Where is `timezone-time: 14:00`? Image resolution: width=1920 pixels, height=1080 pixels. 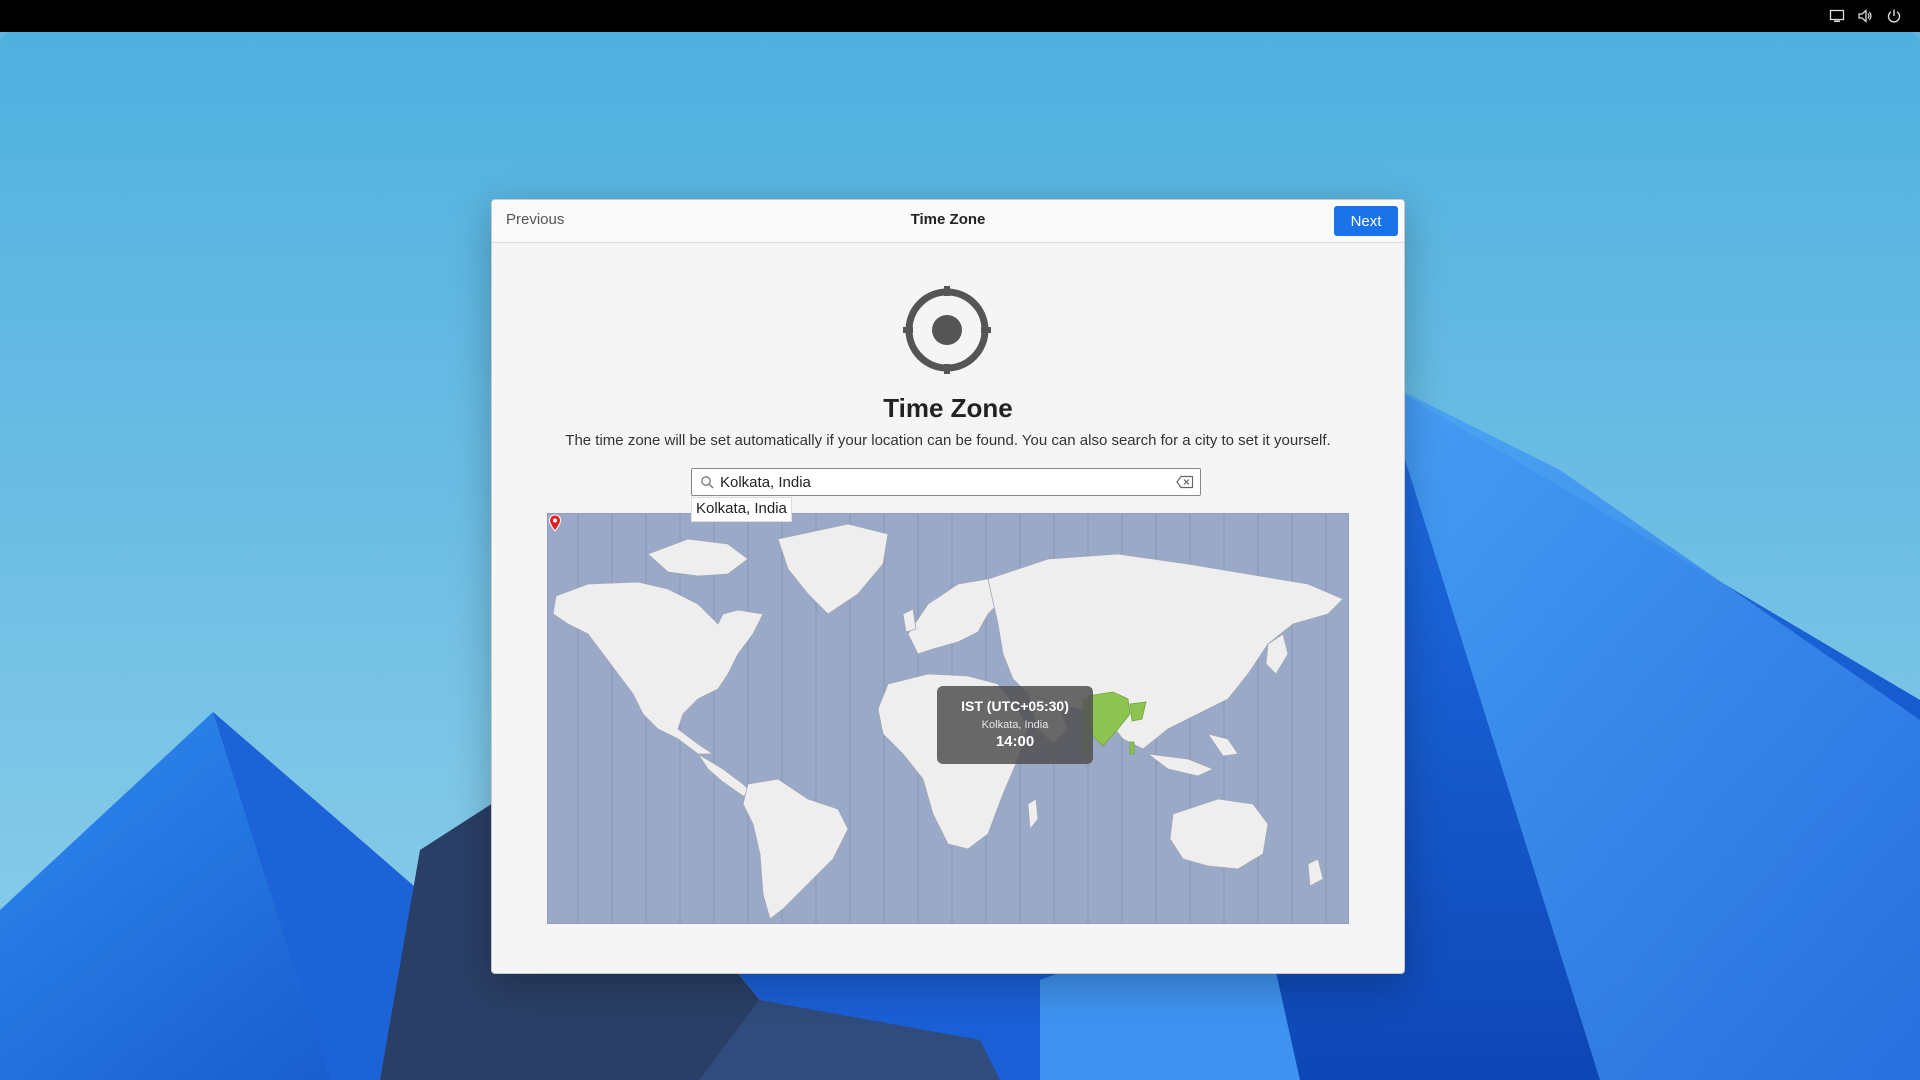 timezone-time: 14:00 is located at coordinates (1015, 741).